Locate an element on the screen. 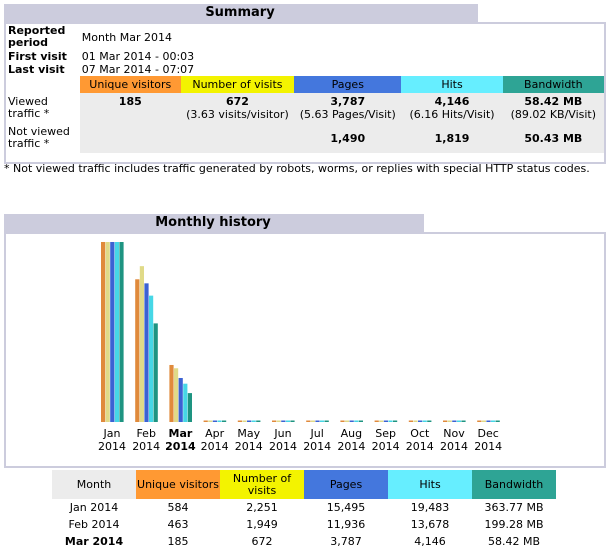 The width and height of the screenshot is (611, 550). hist-bandwidth: 363.77 MB is located at coordinates (514, 507).